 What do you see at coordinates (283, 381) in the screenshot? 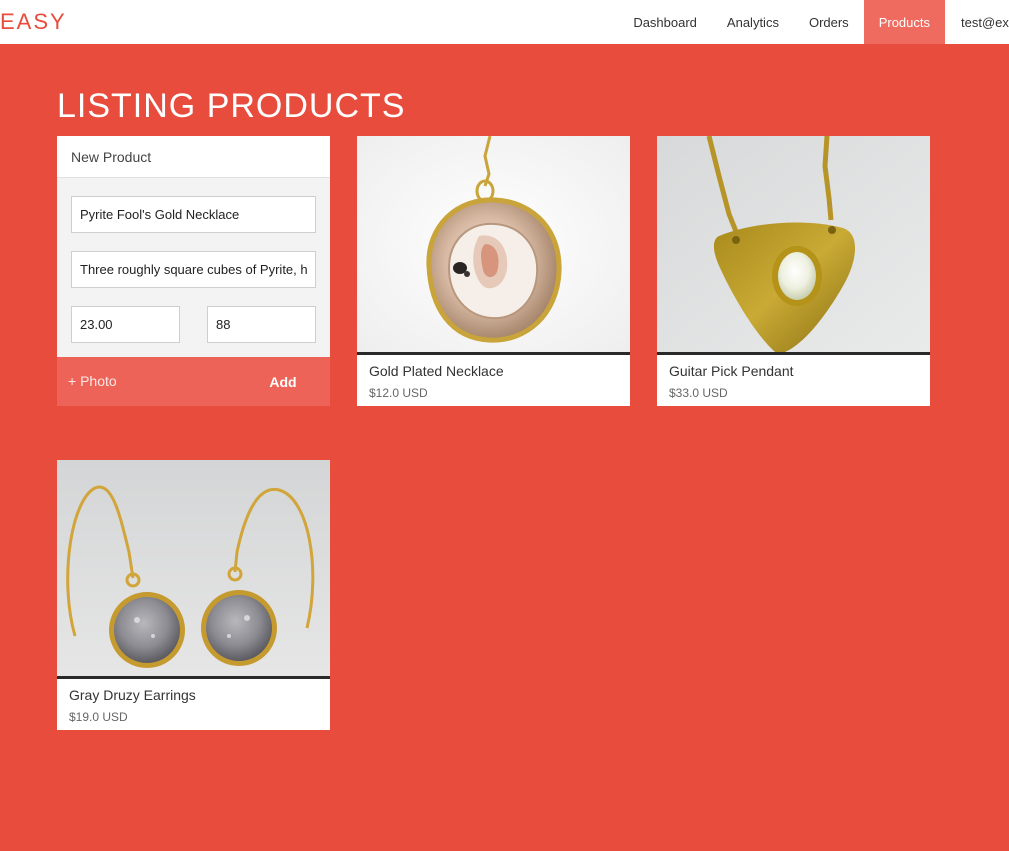
I see `add-product-button: Add` at bounding box center [283, 381].